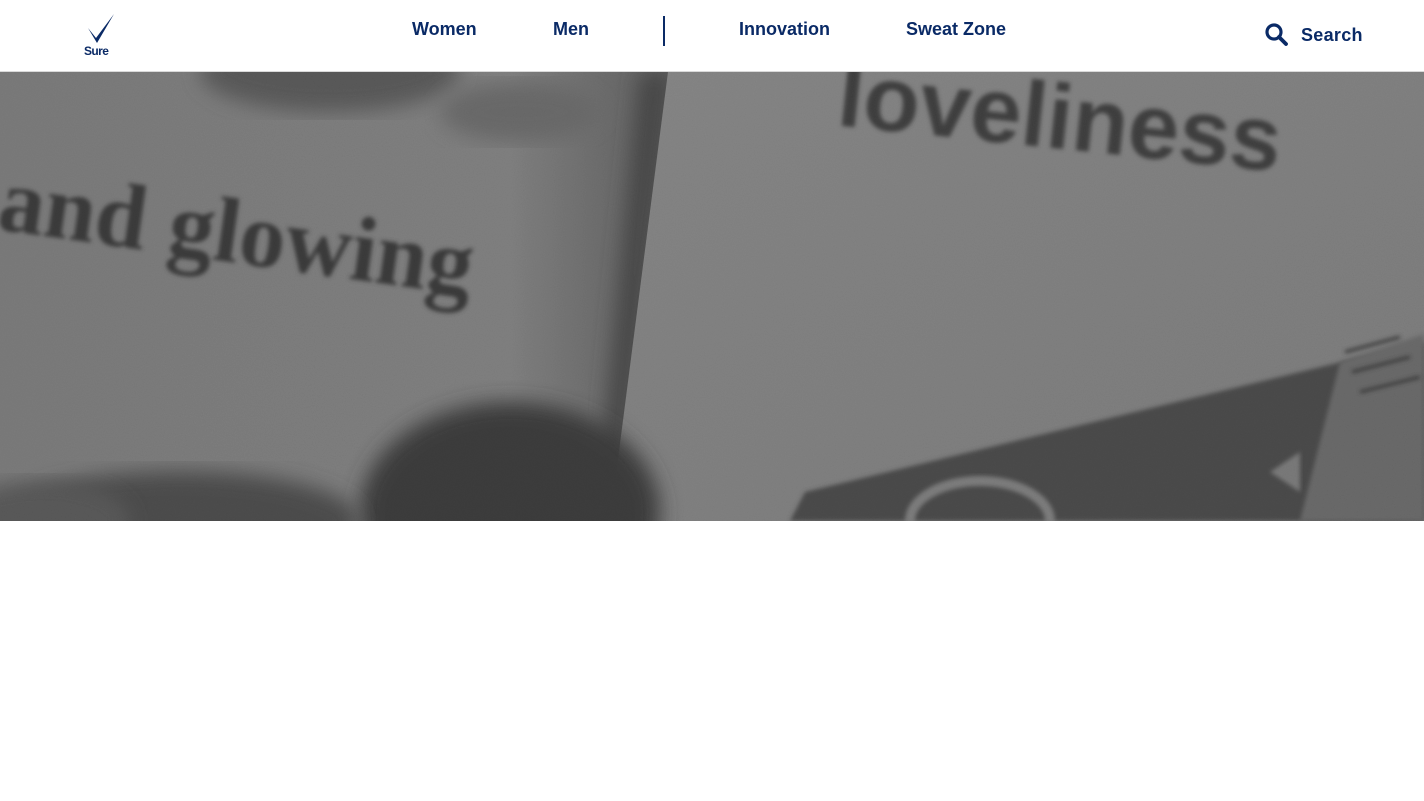  What do you see at coordinates (571, 29) in the screenshot?
I see `nav-item-men: Men` at bounding box center [571, 29].